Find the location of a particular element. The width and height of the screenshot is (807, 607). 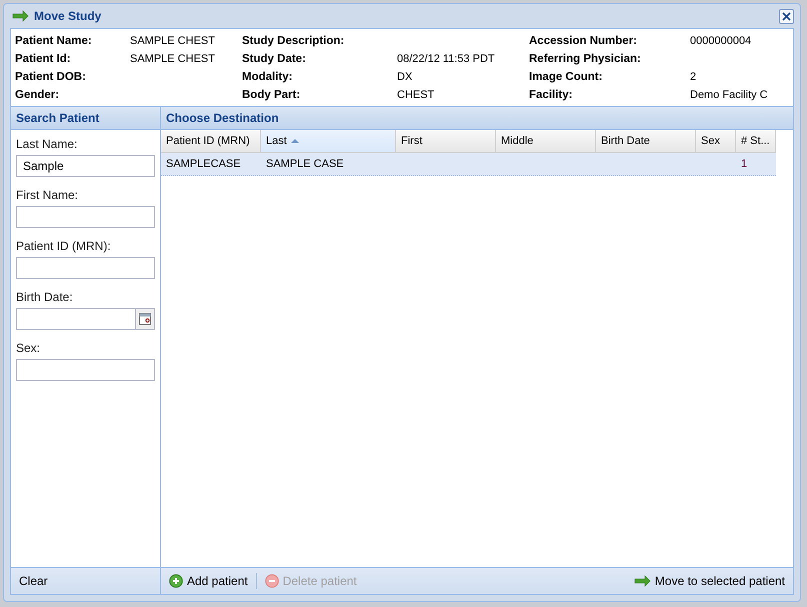

column-header: First is located at coordinates (446, 141).